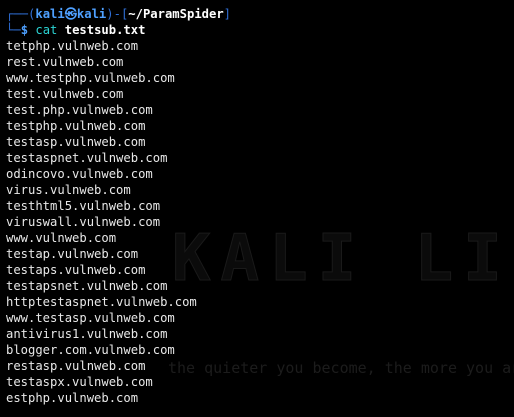  I want to click on prompt-host: kali, so click(91, 14).